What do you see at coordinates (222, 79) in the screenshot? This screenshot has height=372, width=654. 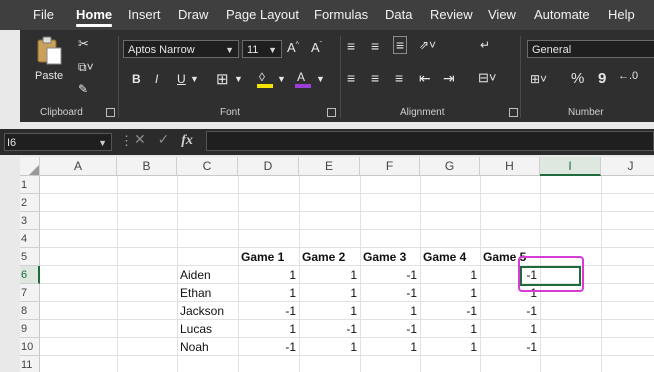 I see `borders-icon: ⊞` at bounding box center [222, 79].